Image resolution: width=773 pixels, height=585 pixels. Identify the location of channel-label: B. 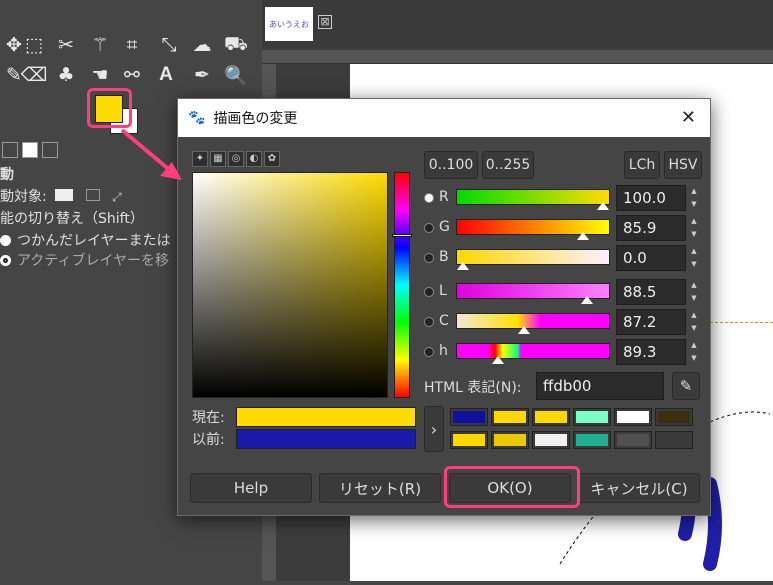
(444, 257).